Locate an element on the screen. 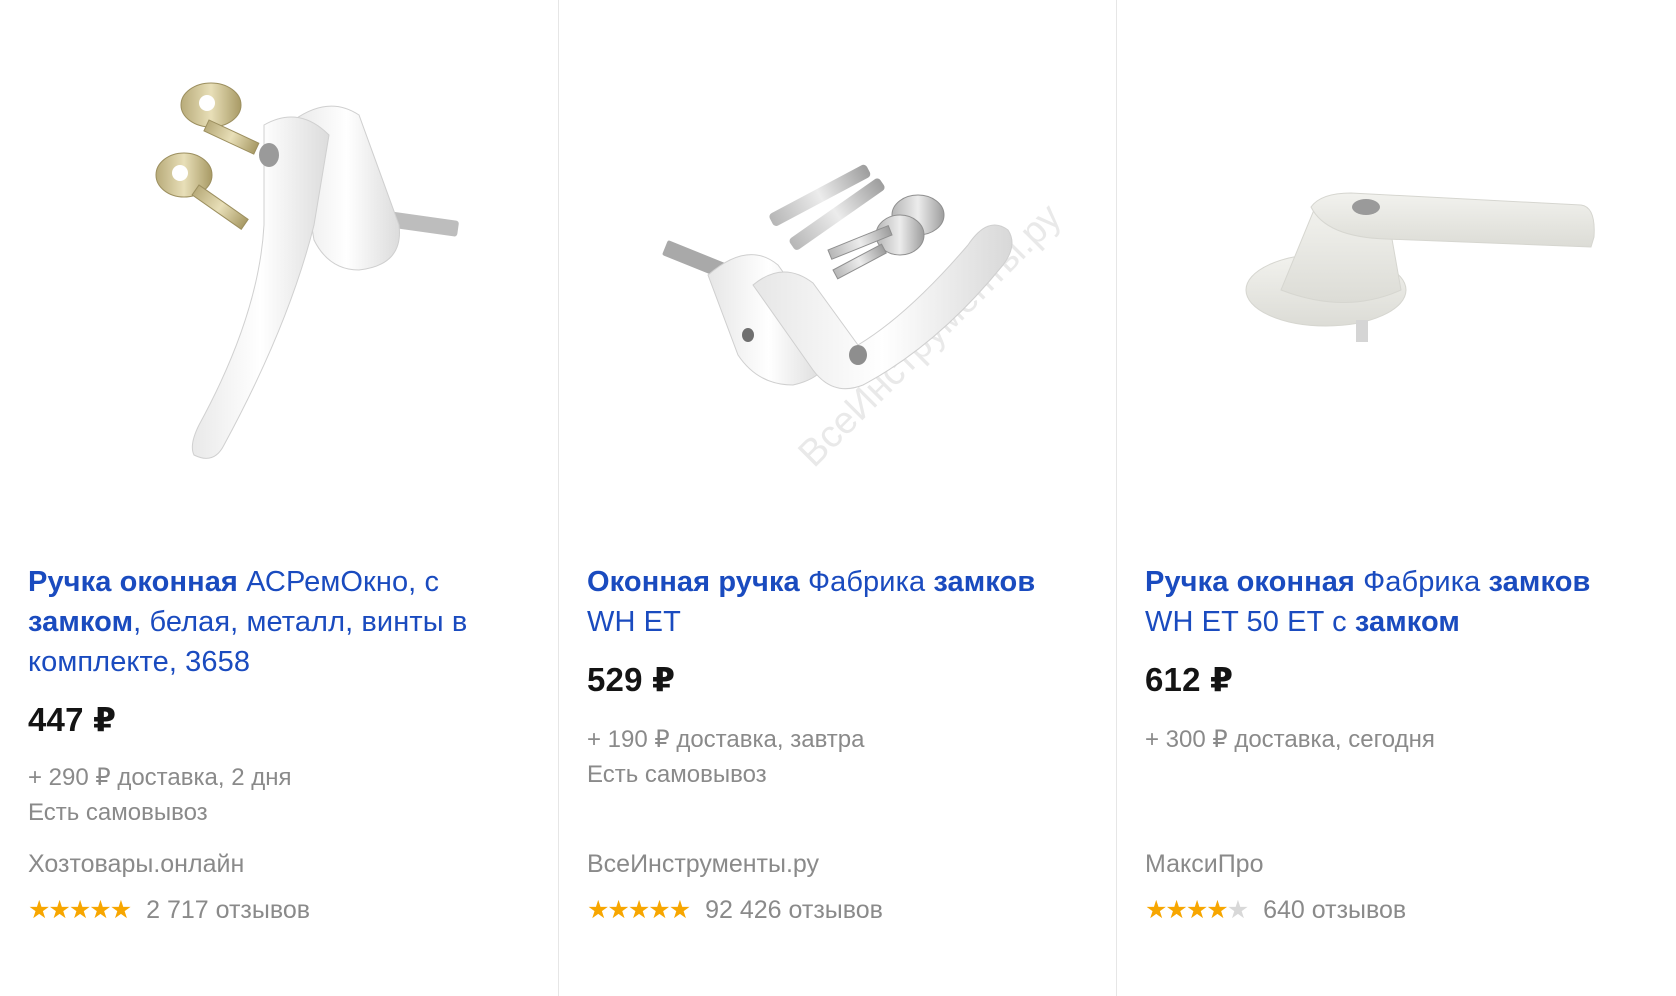  title-part: АСРемОкно, с is located at coordinates (338, 582).